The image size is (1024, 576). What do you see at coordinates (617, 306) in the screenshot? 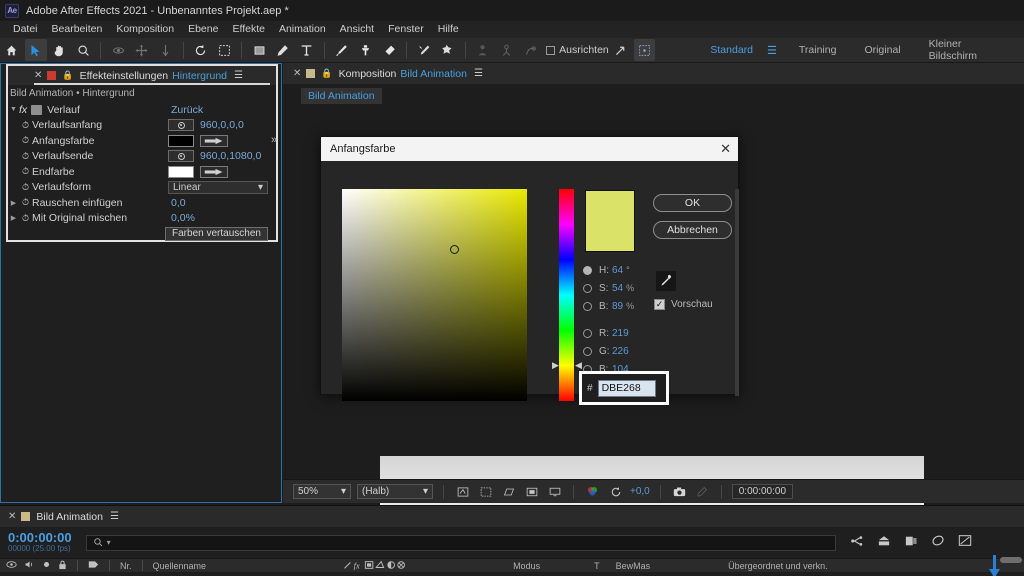
I see `value-b: 89` at bounding box center [617, 306].